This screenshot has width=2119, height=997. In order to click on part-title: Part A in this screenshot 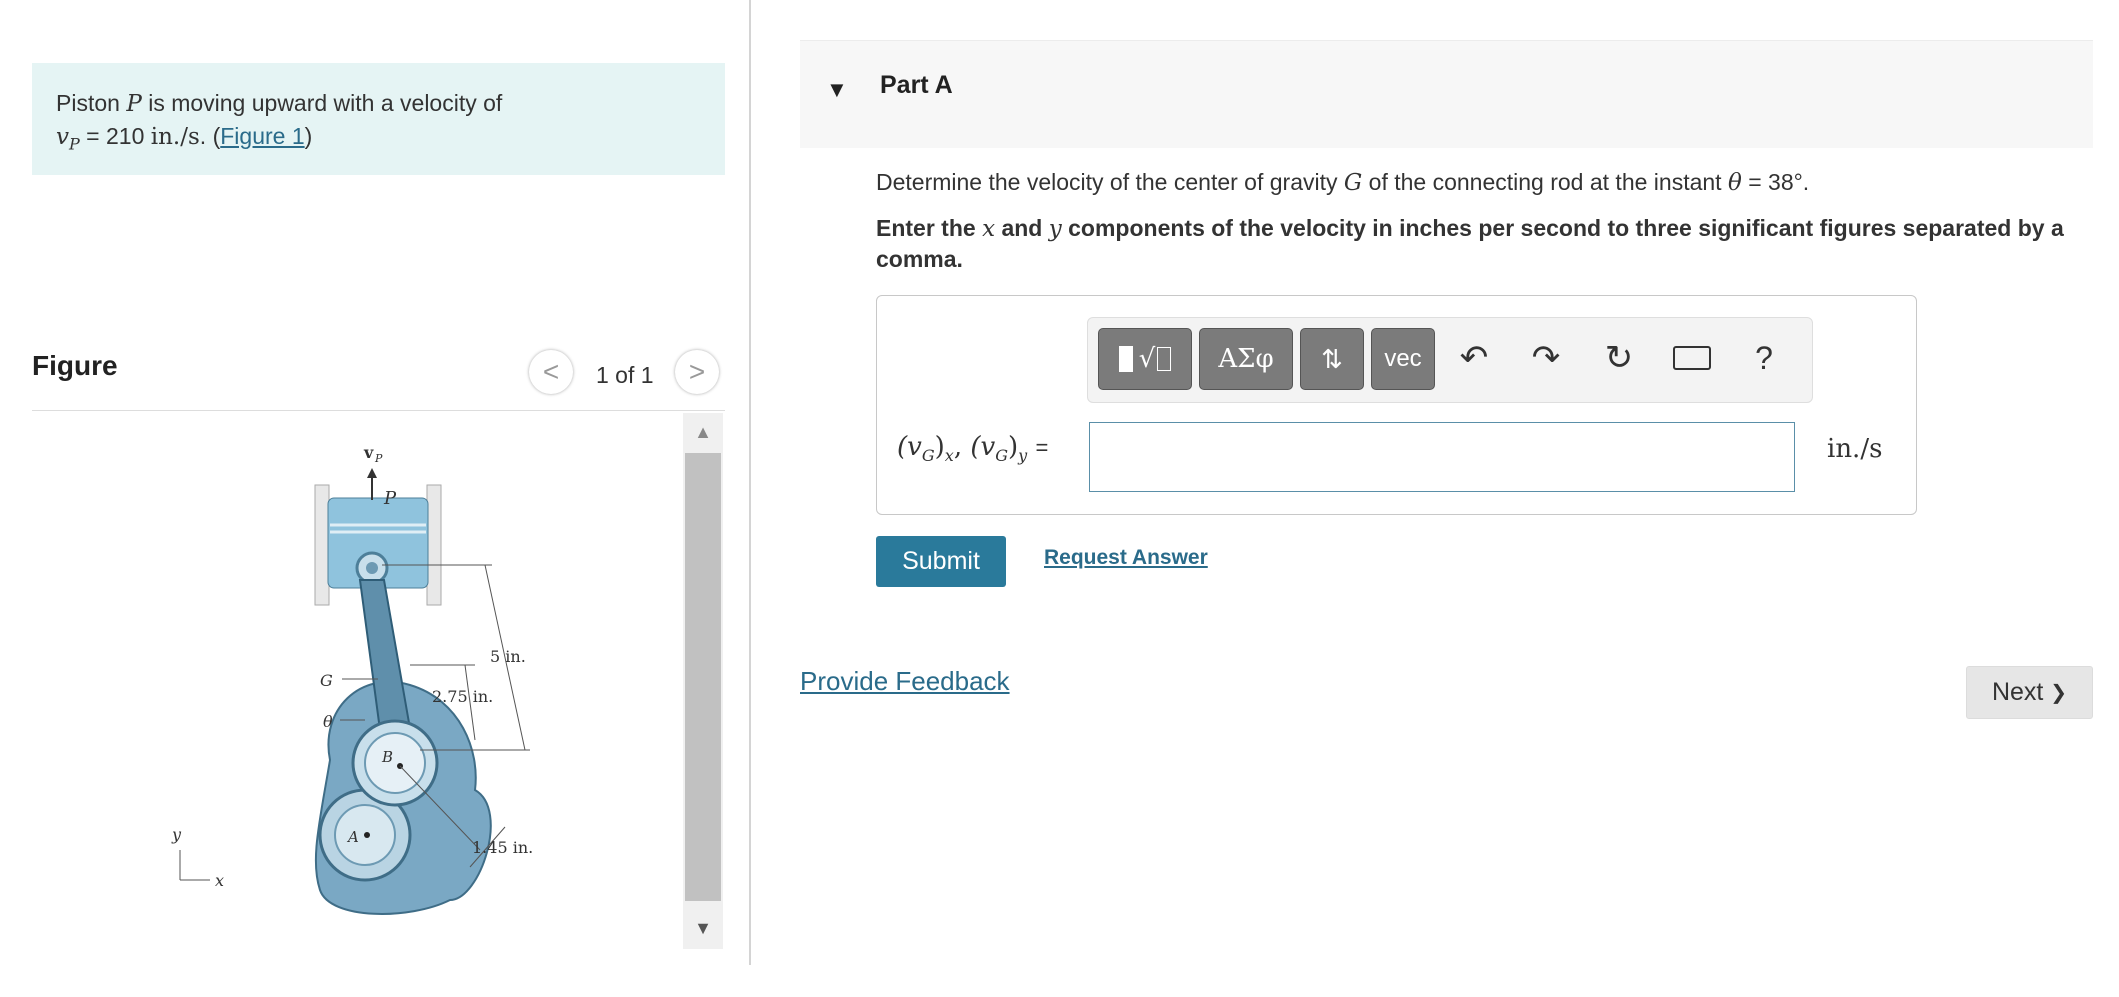, I will do `click(916, 85)`.